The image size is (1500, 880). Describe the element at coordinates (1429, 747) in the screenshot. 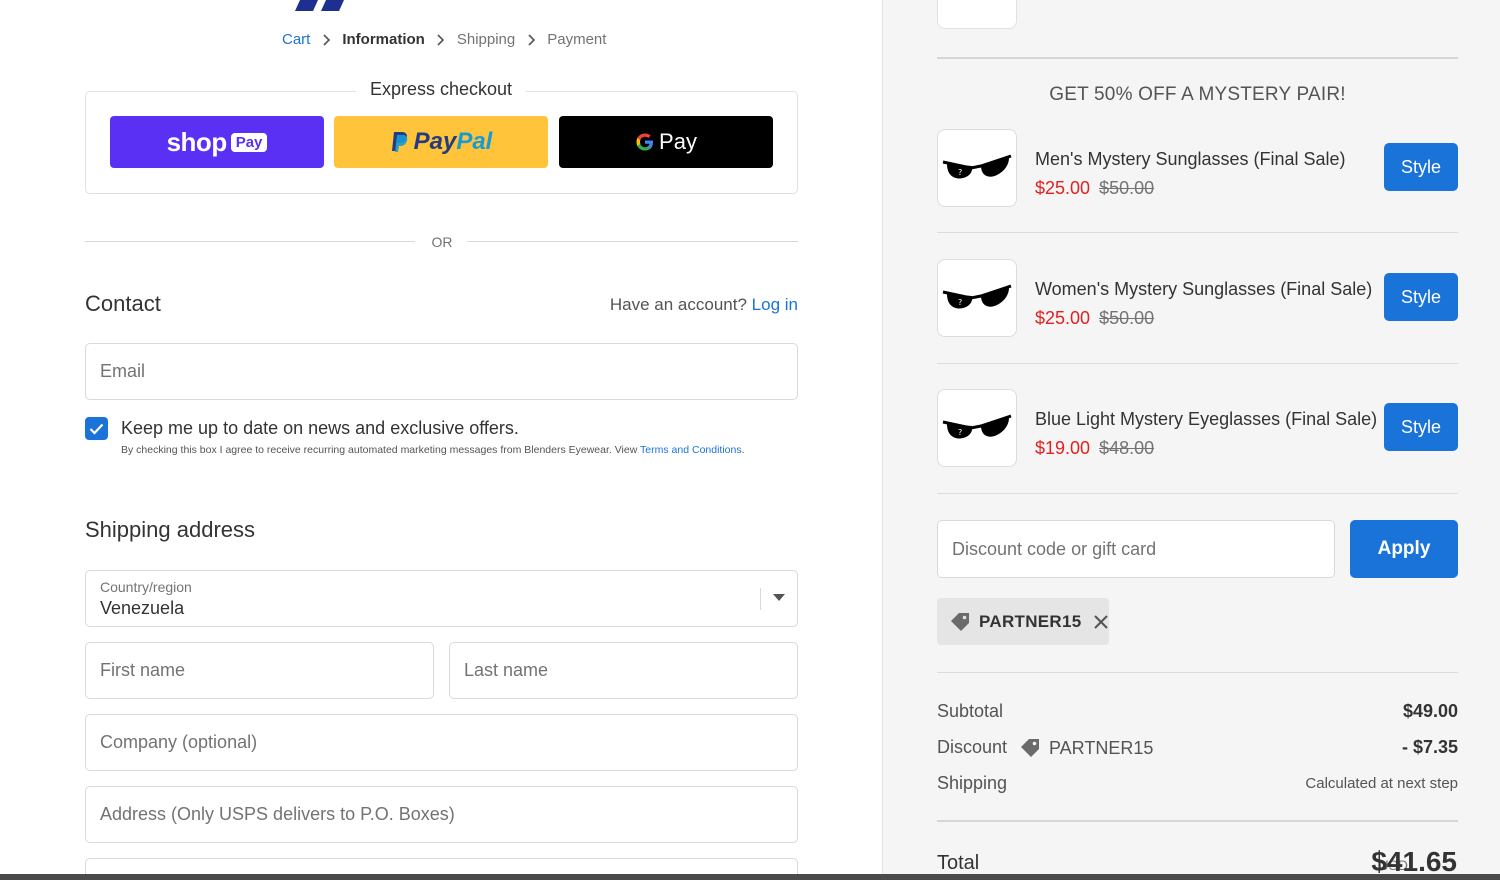

I see `discount-value: - $7.35` at that location.